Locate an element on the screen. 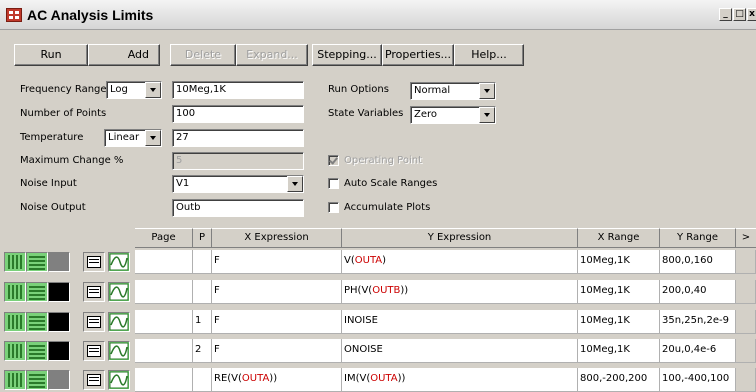  x-expression-cell: RE(V(OUTA)) is located at coordinates (277, 380).